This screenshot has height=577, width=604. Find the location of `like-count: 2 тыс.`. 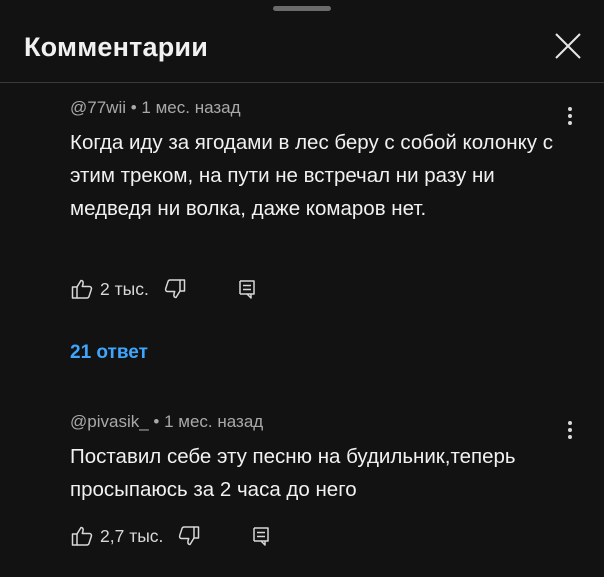

like-count: 2 тыс. is located at coordinates (124, 288).